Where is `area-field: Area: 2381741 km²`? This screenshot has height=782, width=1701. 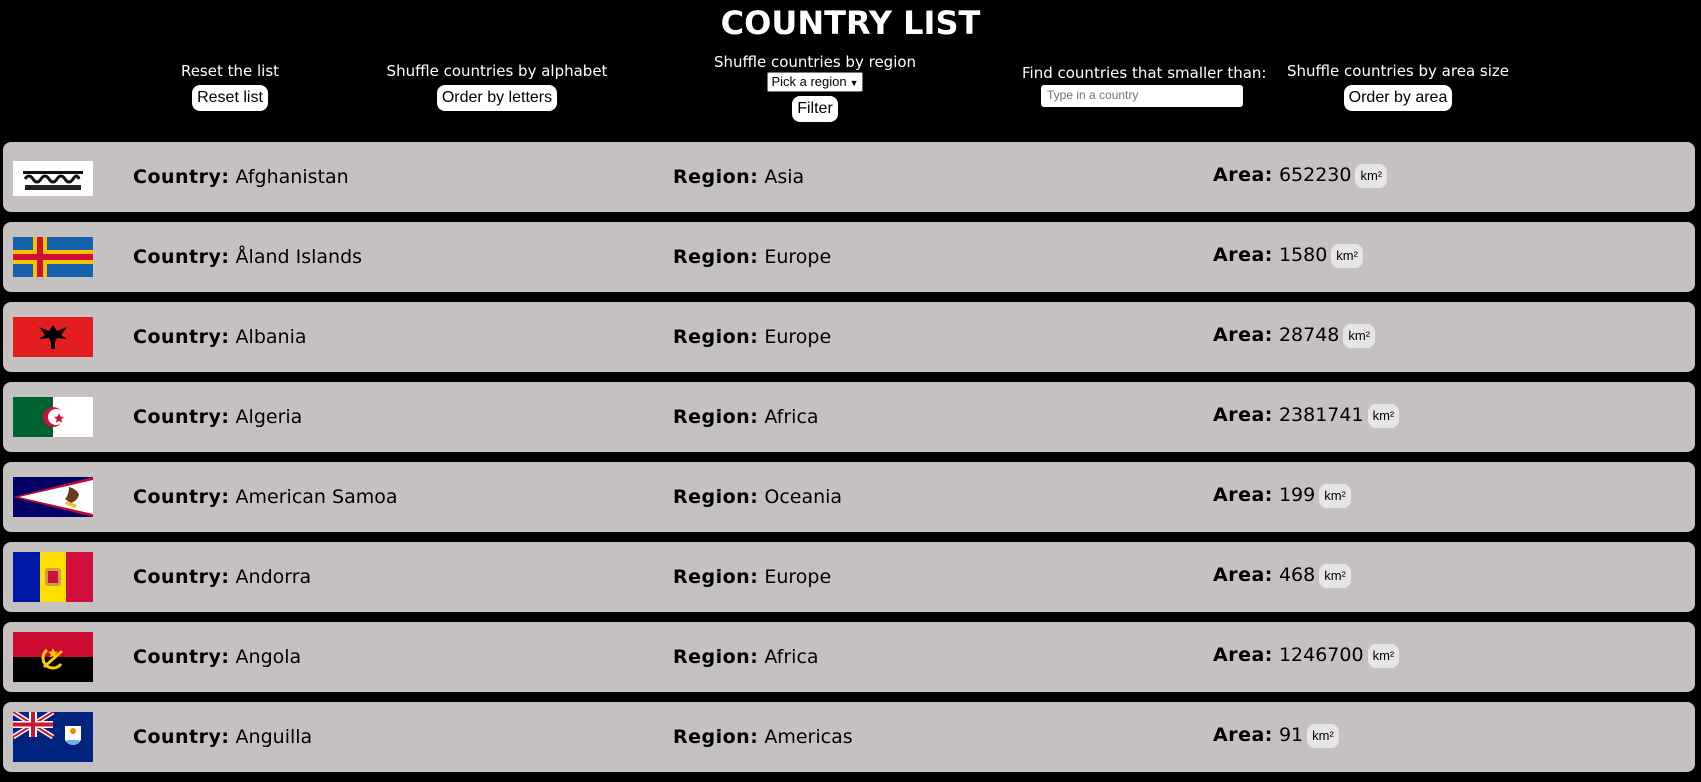 area-field: Area: 2381741 km² is located at coordinates (1306, 415).